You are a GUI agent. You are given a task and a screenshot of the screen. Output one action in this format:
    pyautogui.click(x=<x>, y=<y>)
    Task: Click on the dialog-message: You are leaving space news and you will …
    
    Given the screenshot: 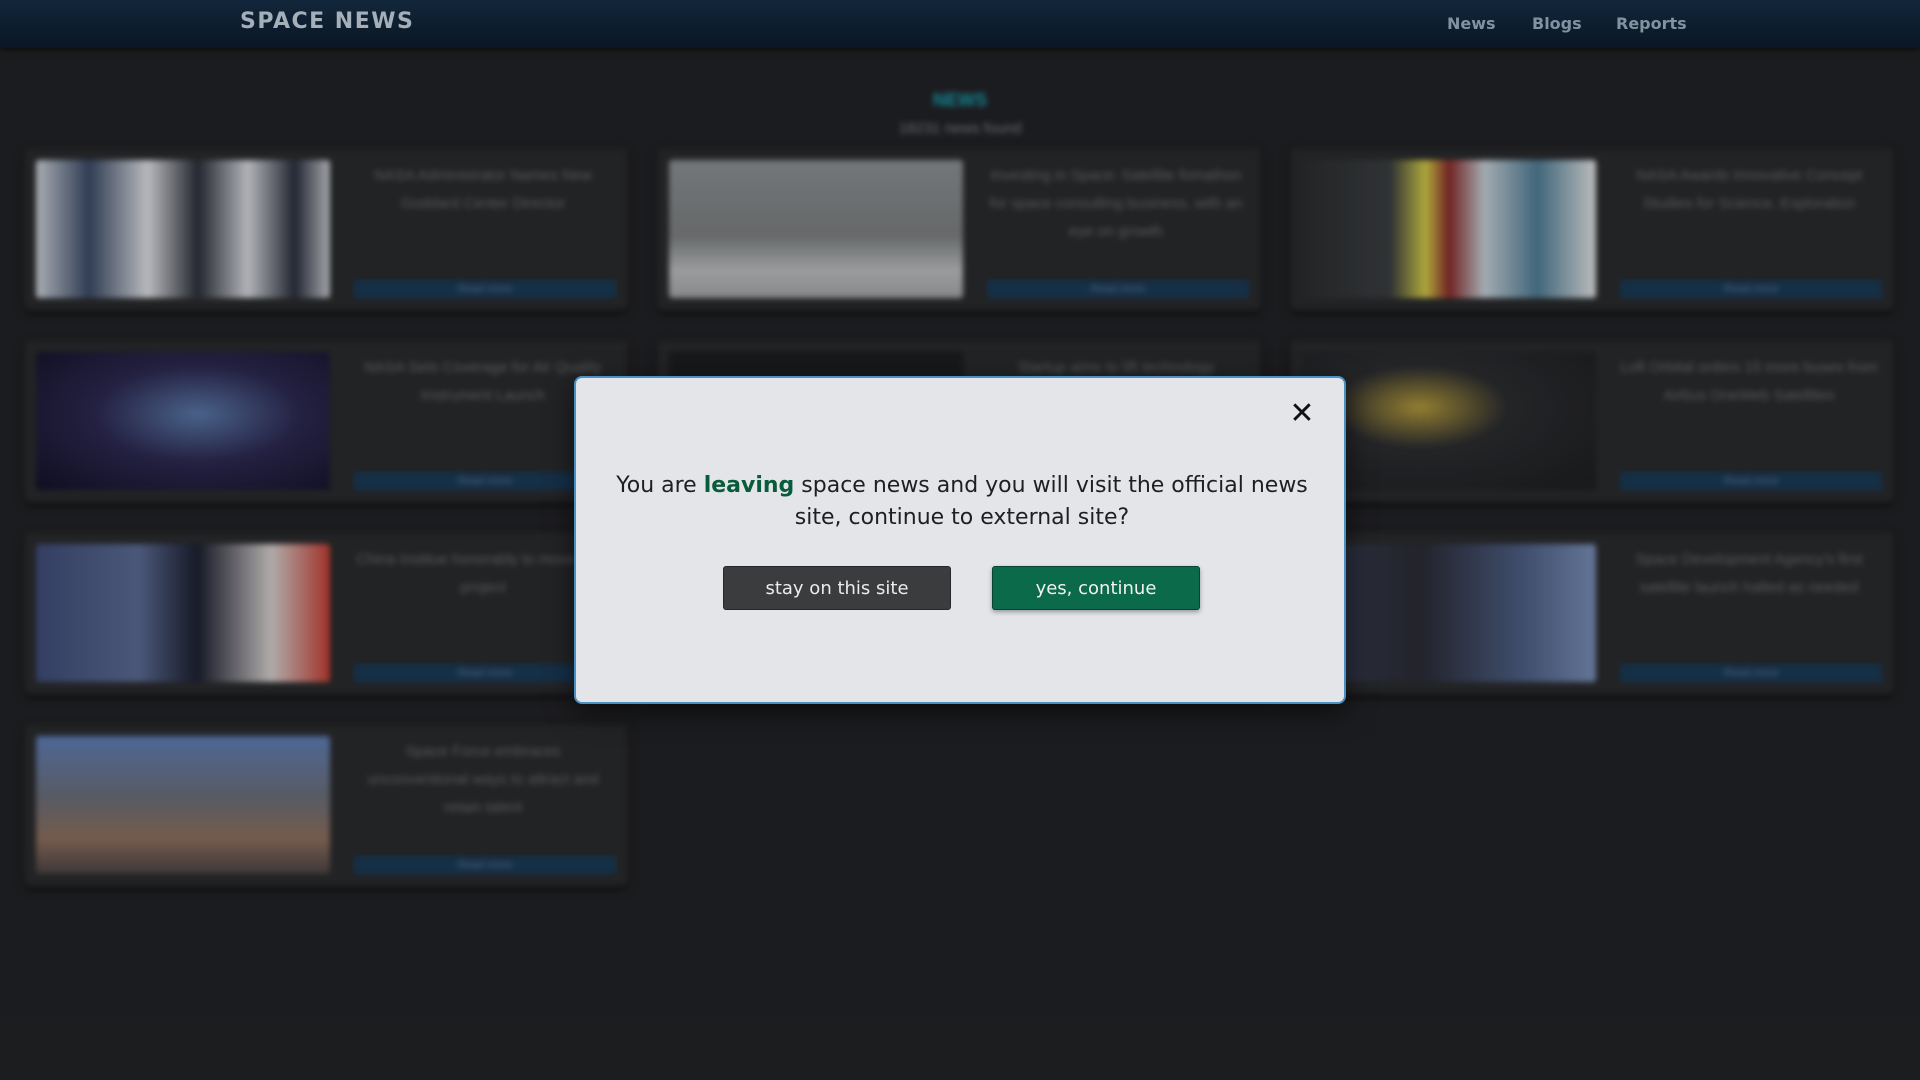 What is the action you would take?
    pyautogui.click(x=962, y=502)
    